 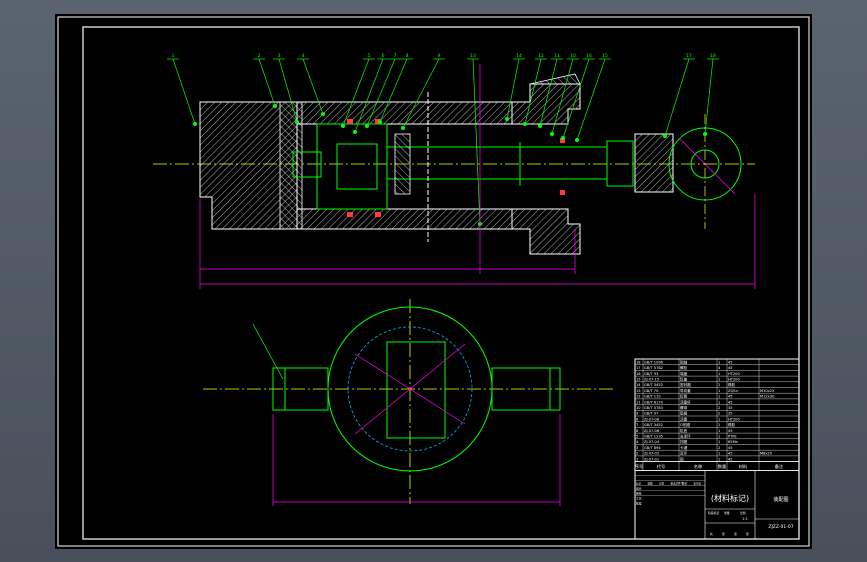 What do you see at coordinates (638, 380) in the screenshot?
I see `parts-cell: 15` at bounding box center [638, 380].